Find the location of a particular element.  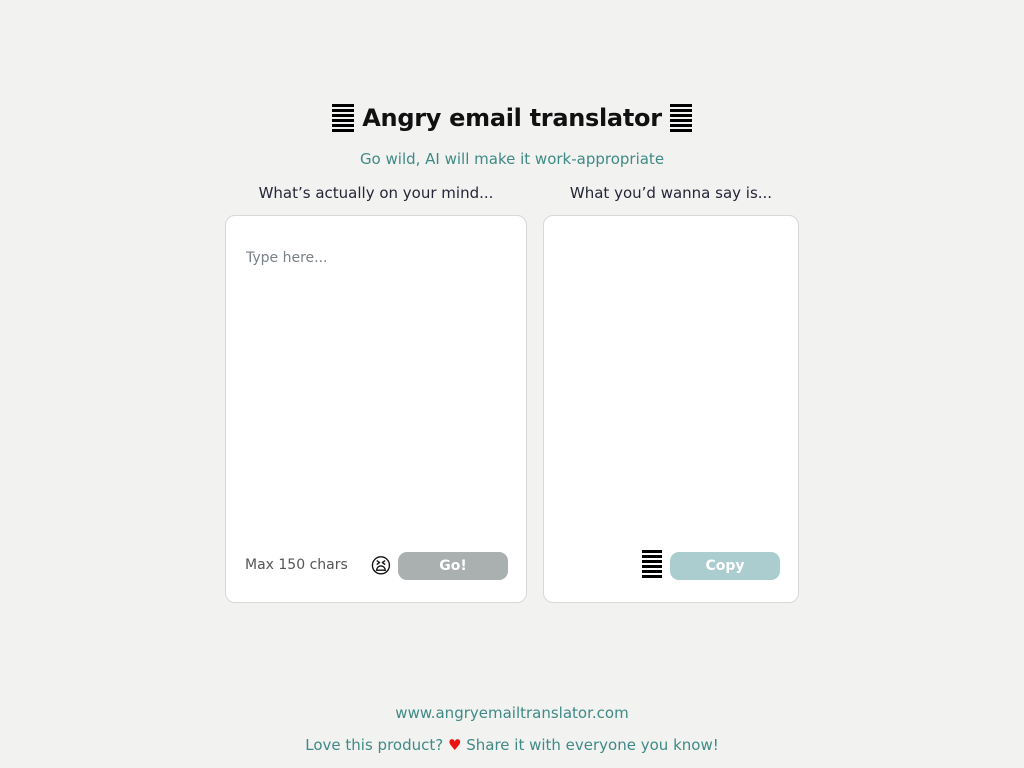

heart-icon: ♥ is located at coordinates (454, 745).